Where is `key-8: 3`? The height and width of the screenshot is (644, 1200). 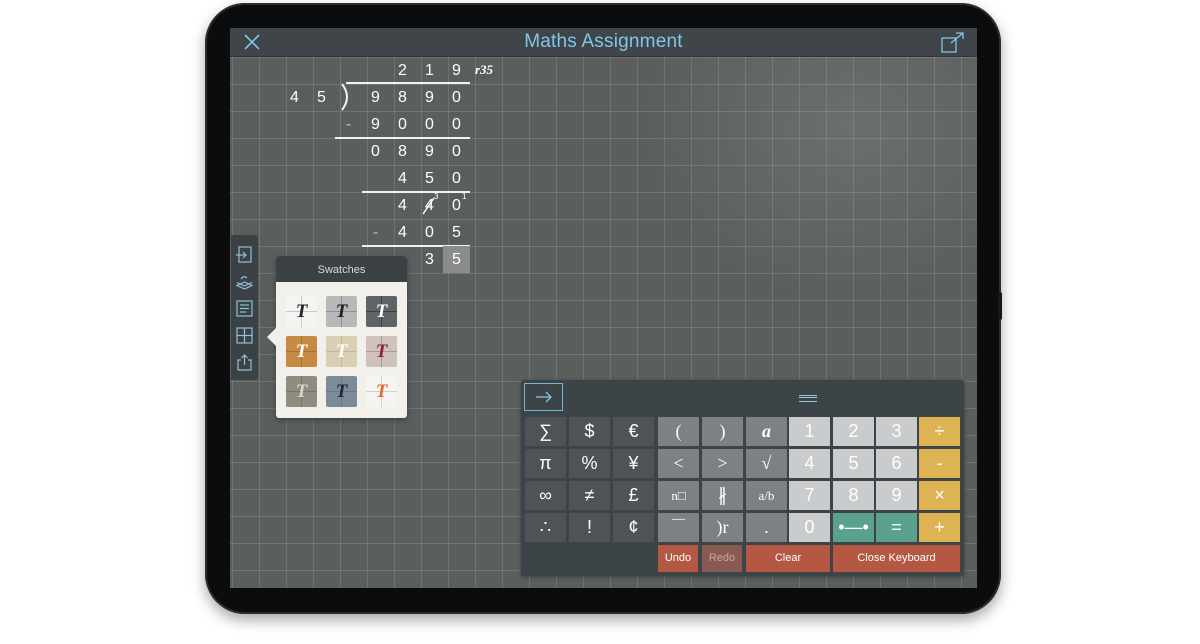
key-8: 3 is located at coordinates (896, 431).